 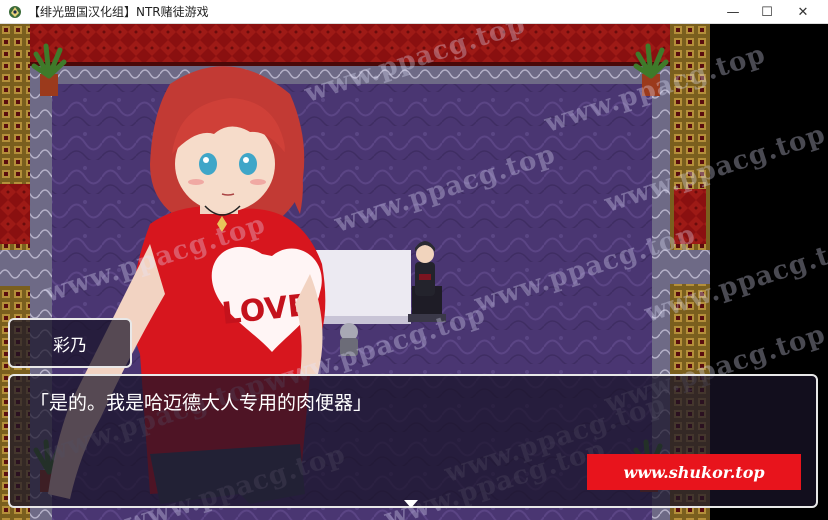 I want to click on game-app-icon, so click(x=15, y=12).